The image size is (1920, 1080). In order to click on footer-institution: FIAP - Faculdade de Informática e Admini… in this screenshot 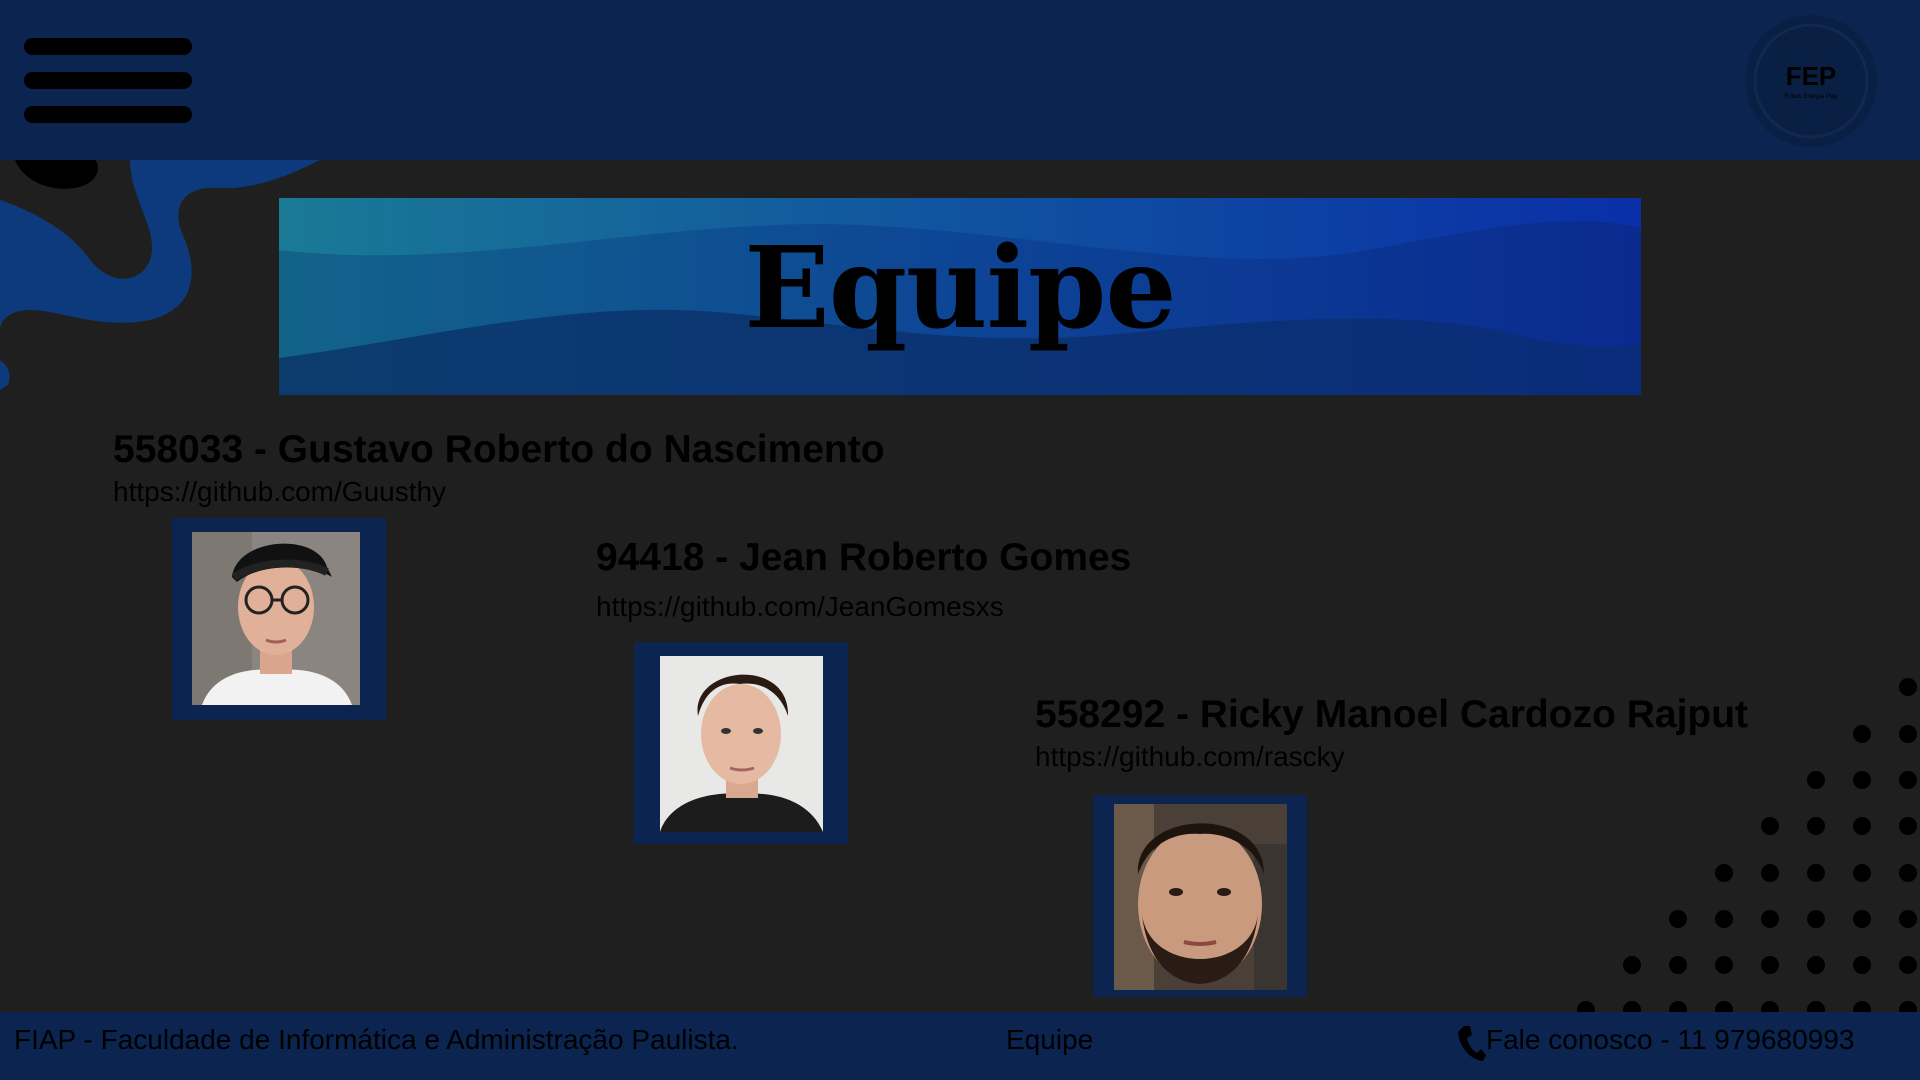, I will do `click(376, 1039)`.